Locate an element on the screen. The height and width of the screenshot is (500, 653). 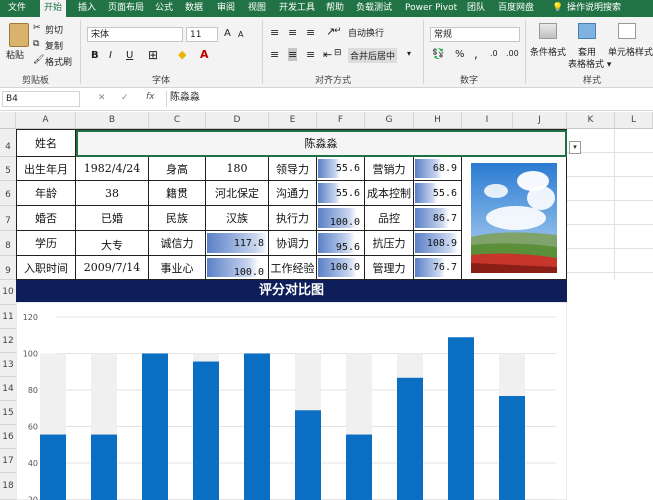
column-header: H is located at coordinates (438, 120).